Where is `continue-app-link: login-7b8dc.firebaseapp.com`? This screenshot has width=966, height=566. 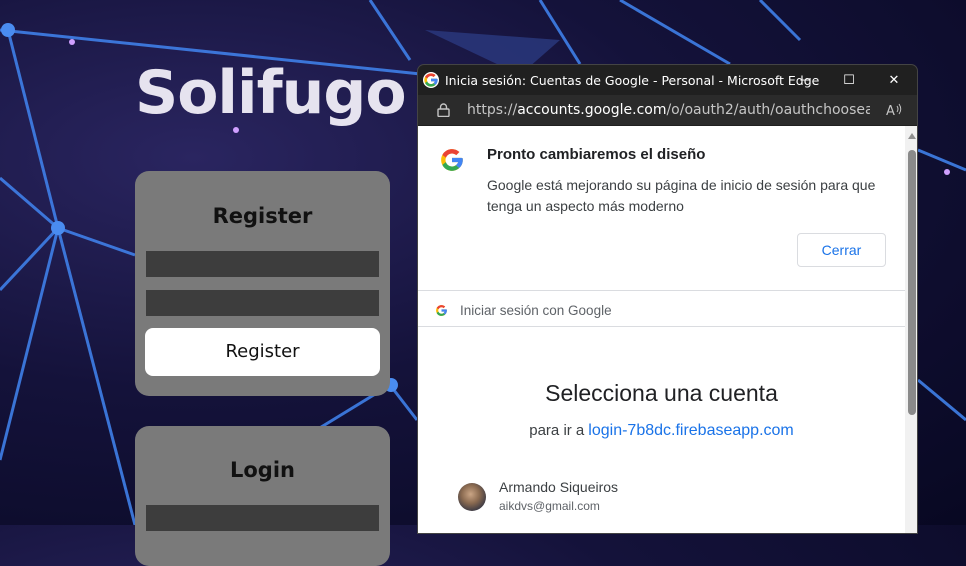
continue-app-link: login-7b8dc.firebaseapp.com is located at coordinates (690, 430).